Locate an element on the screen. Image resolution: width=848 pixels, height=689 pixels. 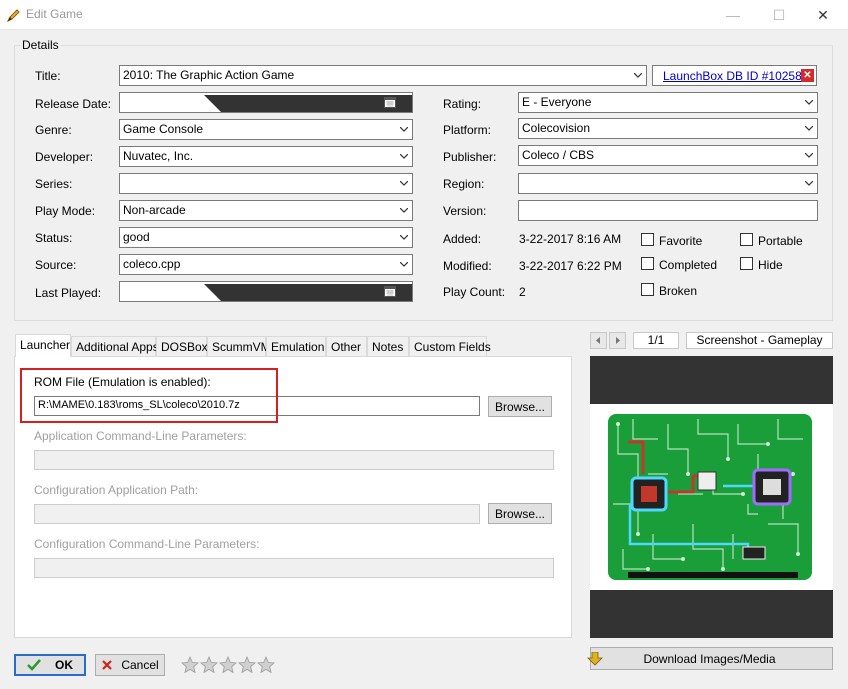
tab-custom-fields: Custom Fields is located at coordinates (450, 346).